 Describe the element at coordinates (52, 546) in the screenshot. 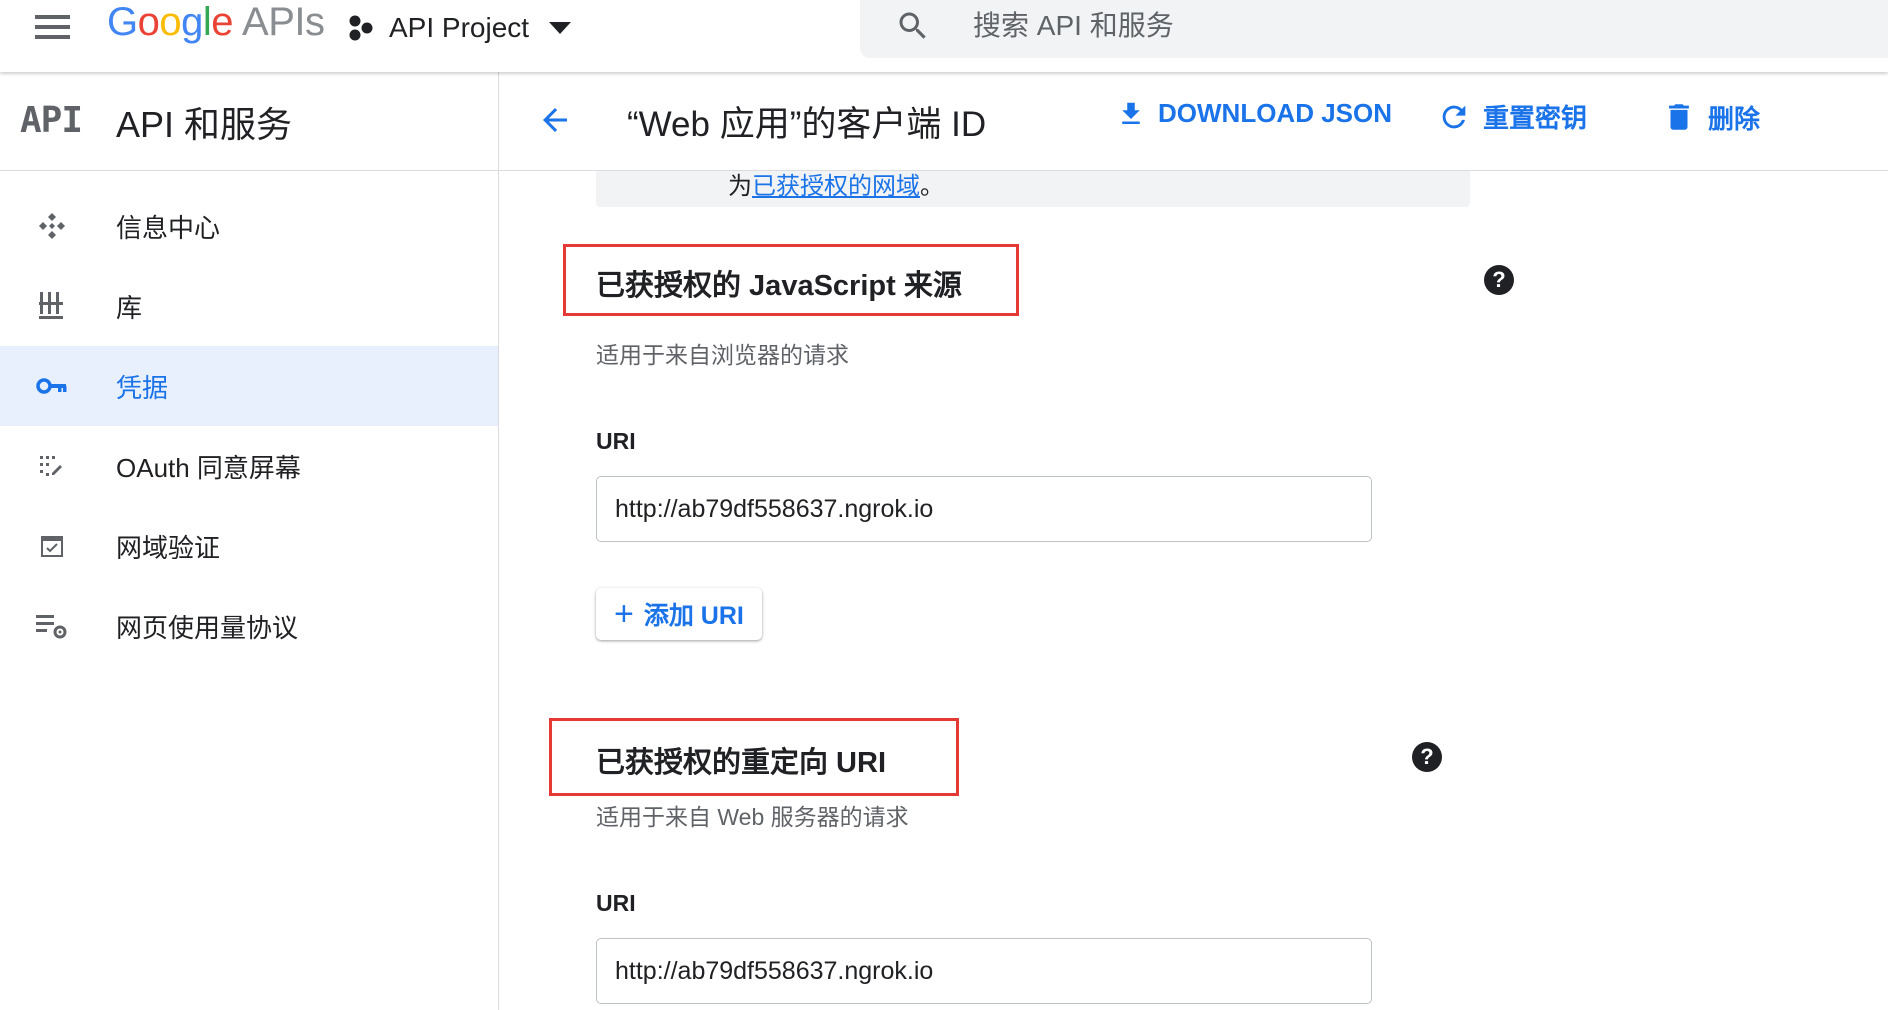

I see `domain-verification-icon` at that location.